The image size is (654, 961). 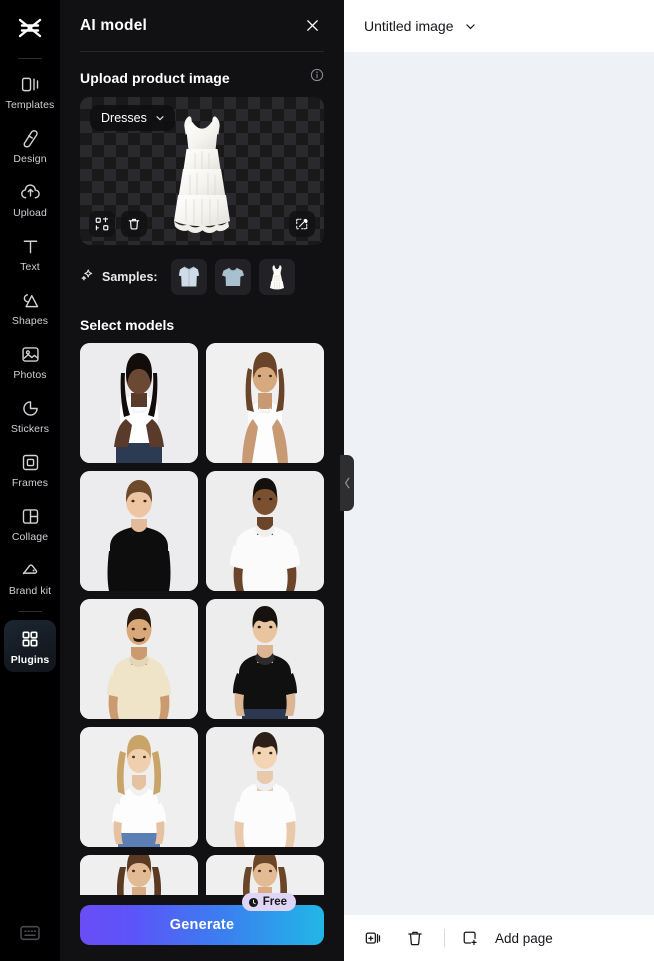 I want to click on sparkle-icon, so click(x=87, y=277).